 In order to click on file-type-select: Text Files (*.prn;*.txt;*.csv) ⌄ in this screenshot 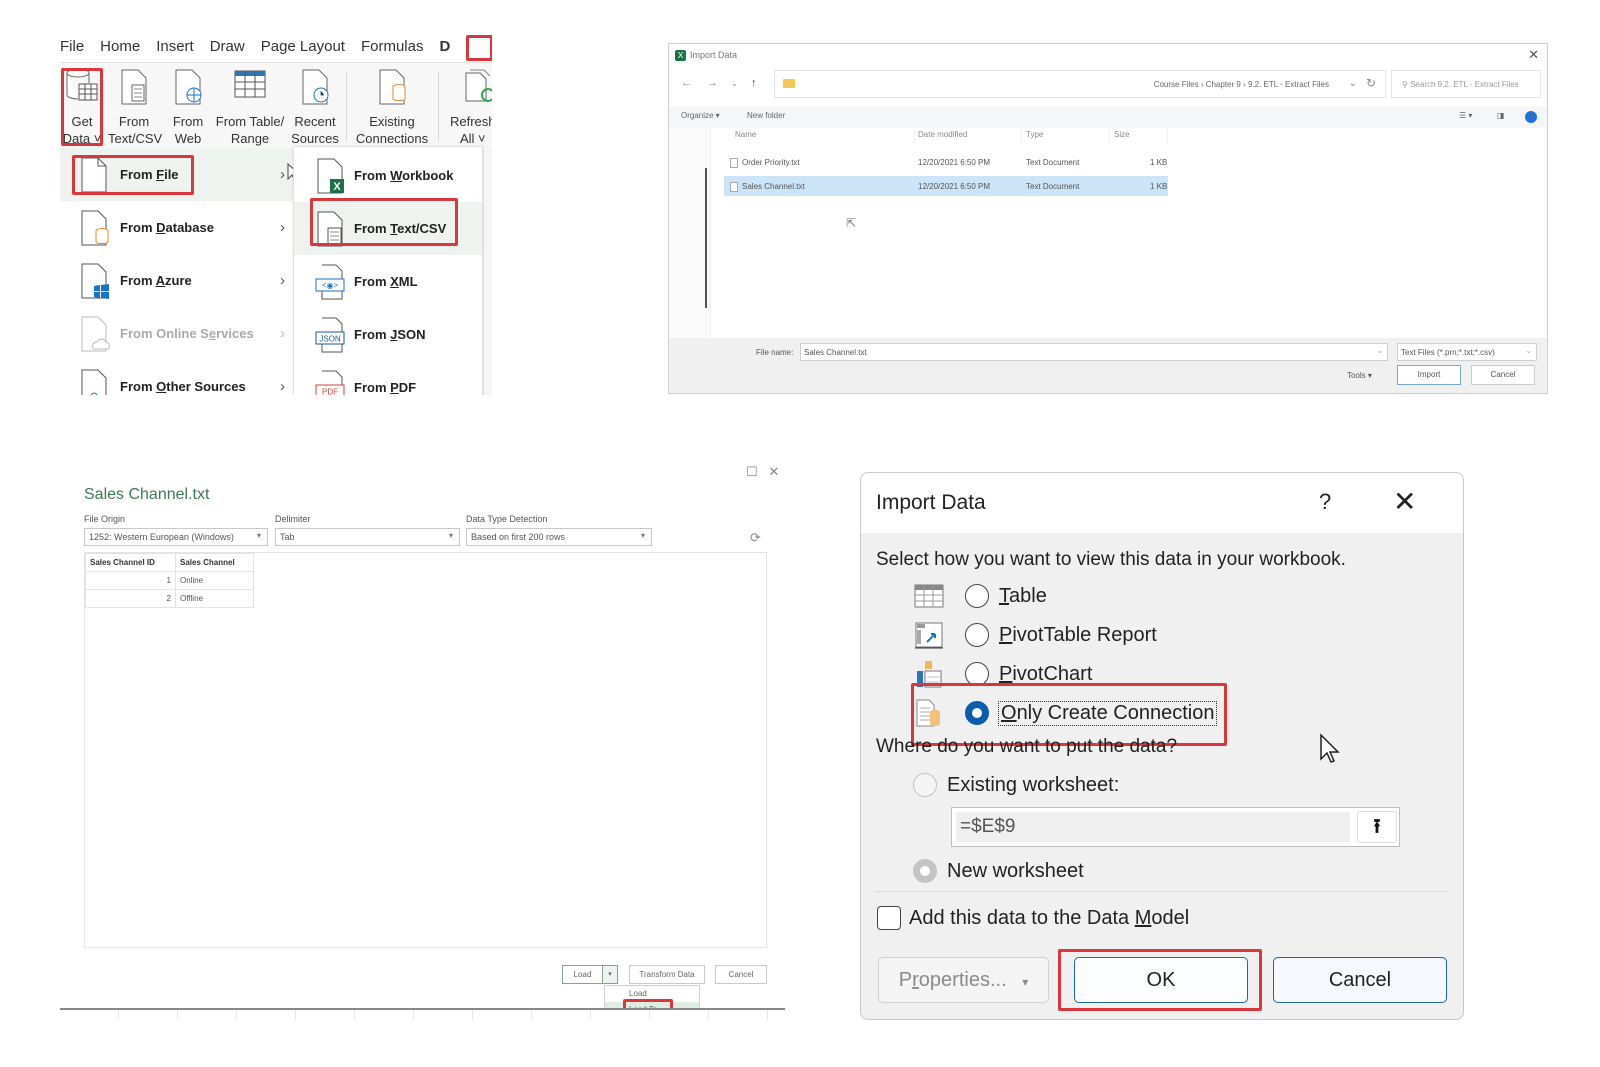, I will do `click(1467, 352)`.